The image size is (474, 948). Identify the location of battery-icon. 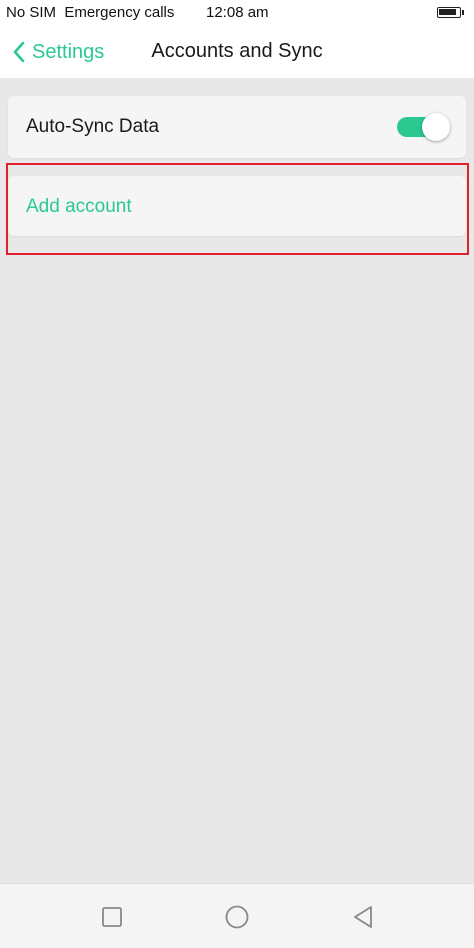
(450, 12).